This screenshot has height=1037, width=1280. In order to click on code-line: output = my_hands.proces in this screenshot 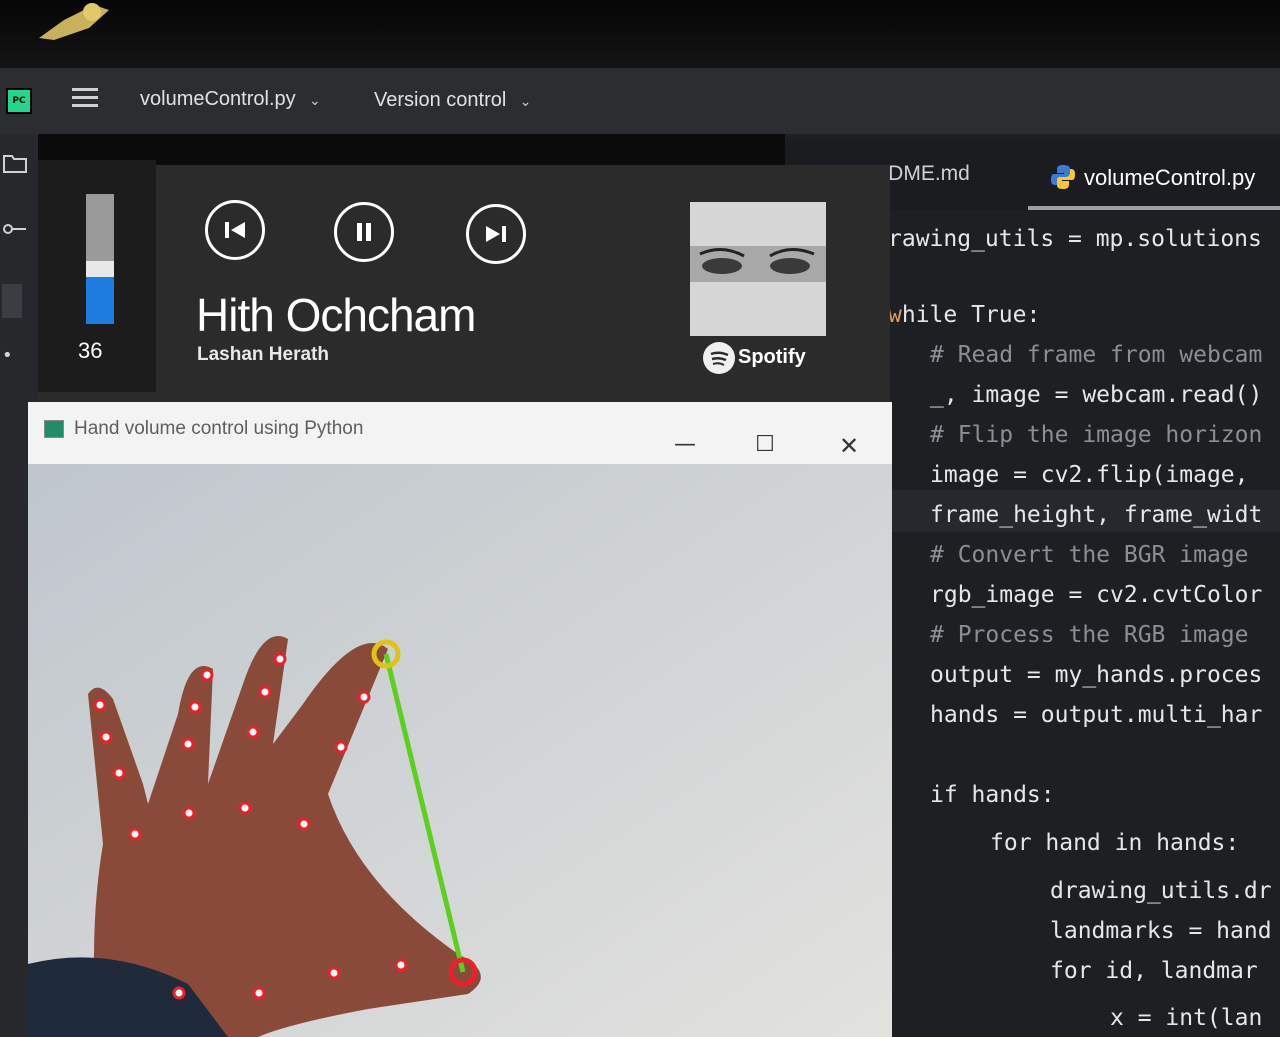, I will do `click(1096, 675)`.